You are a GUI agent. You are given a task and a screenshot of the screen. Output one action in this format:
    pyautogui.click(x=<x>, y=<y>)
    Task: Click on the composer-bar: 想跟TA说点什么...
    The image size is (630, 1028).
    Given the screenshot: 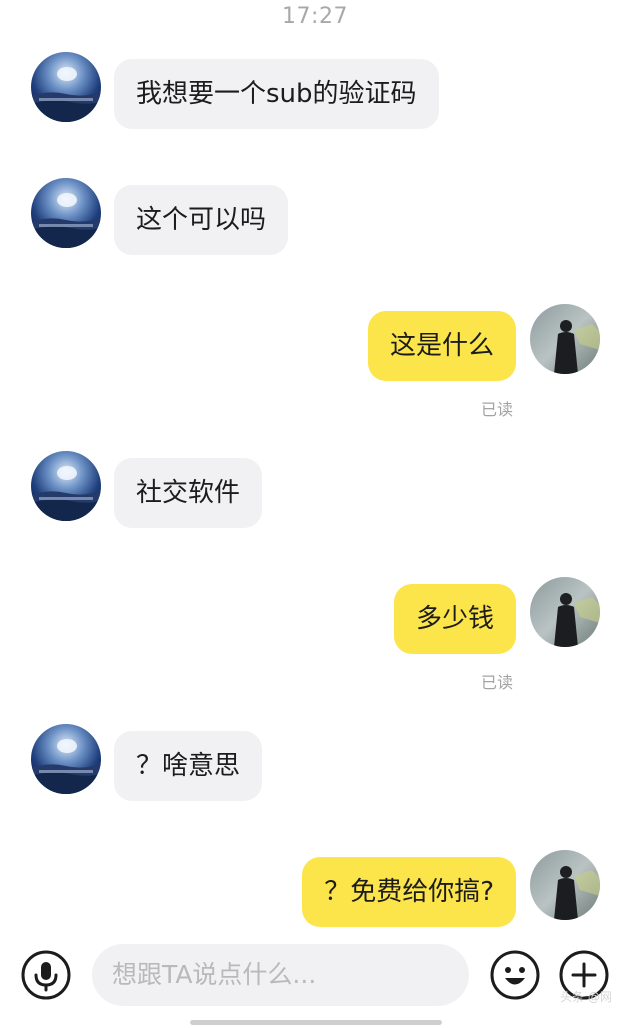 What is the action you would take?
    pyautogui.click(x=315, y=979)
    